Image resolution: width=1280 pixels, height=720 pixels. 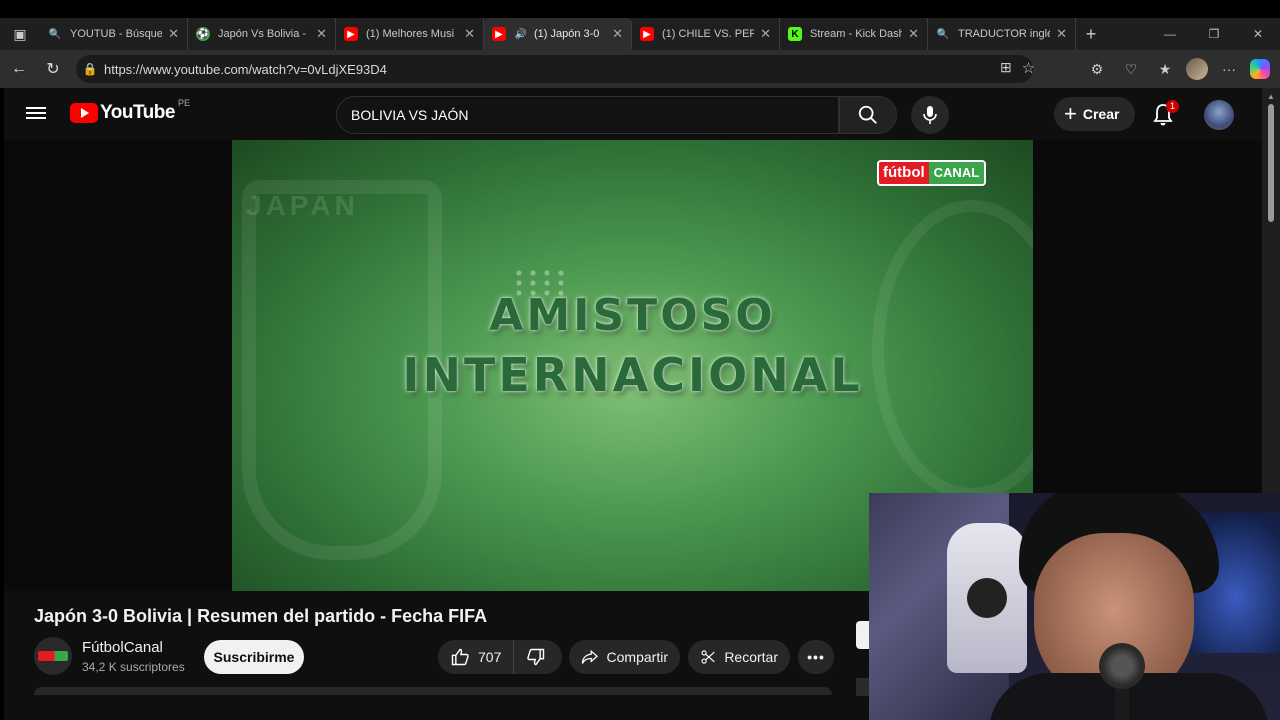 What do you see at coordinates (36, 114) in the screenshot?
I see `menu-icon` at bounding box center [36, 114].